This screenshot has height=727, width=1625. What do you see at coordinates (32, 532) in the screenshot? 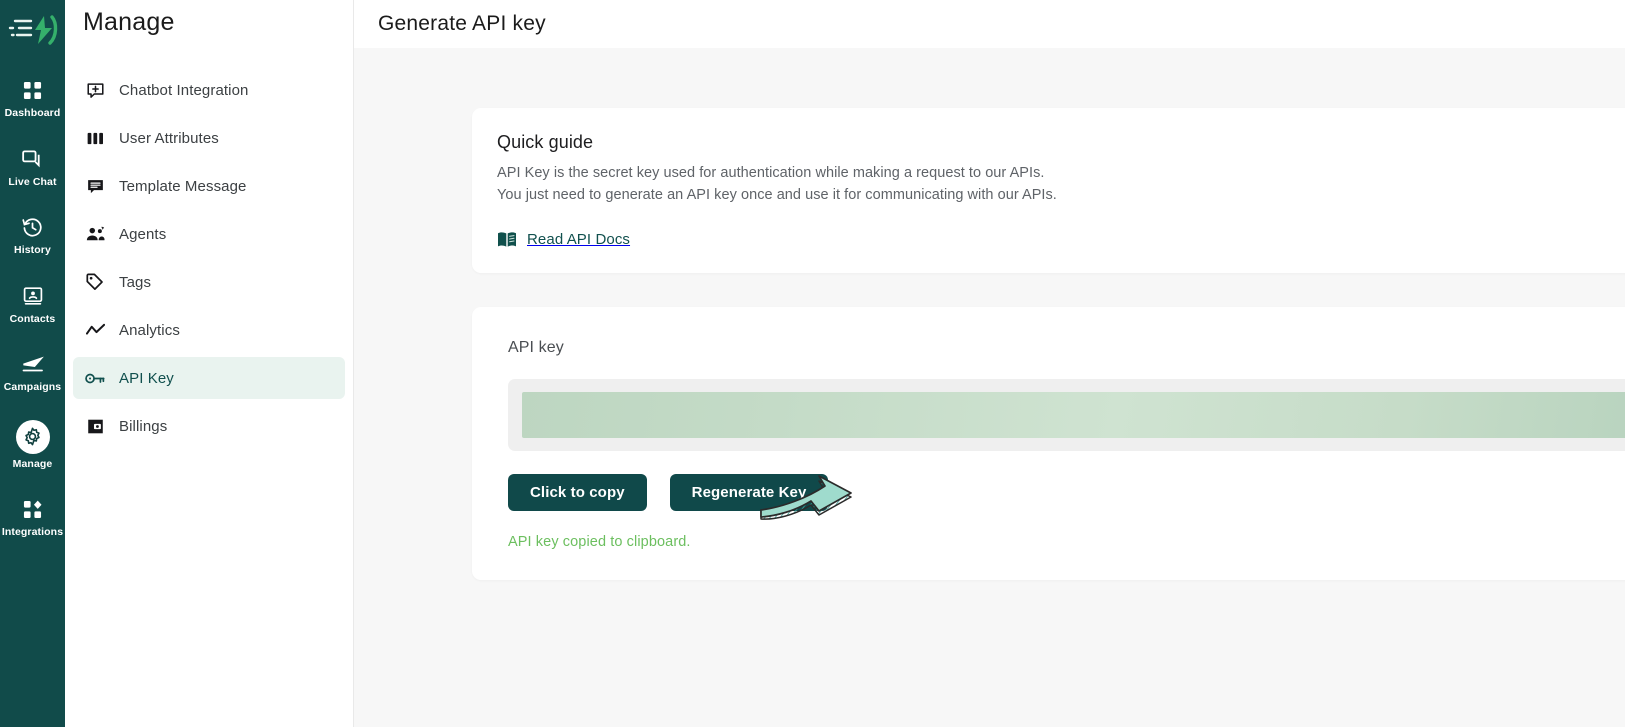
I see `rail-label: Integrations` at bounding box center [32, 532].